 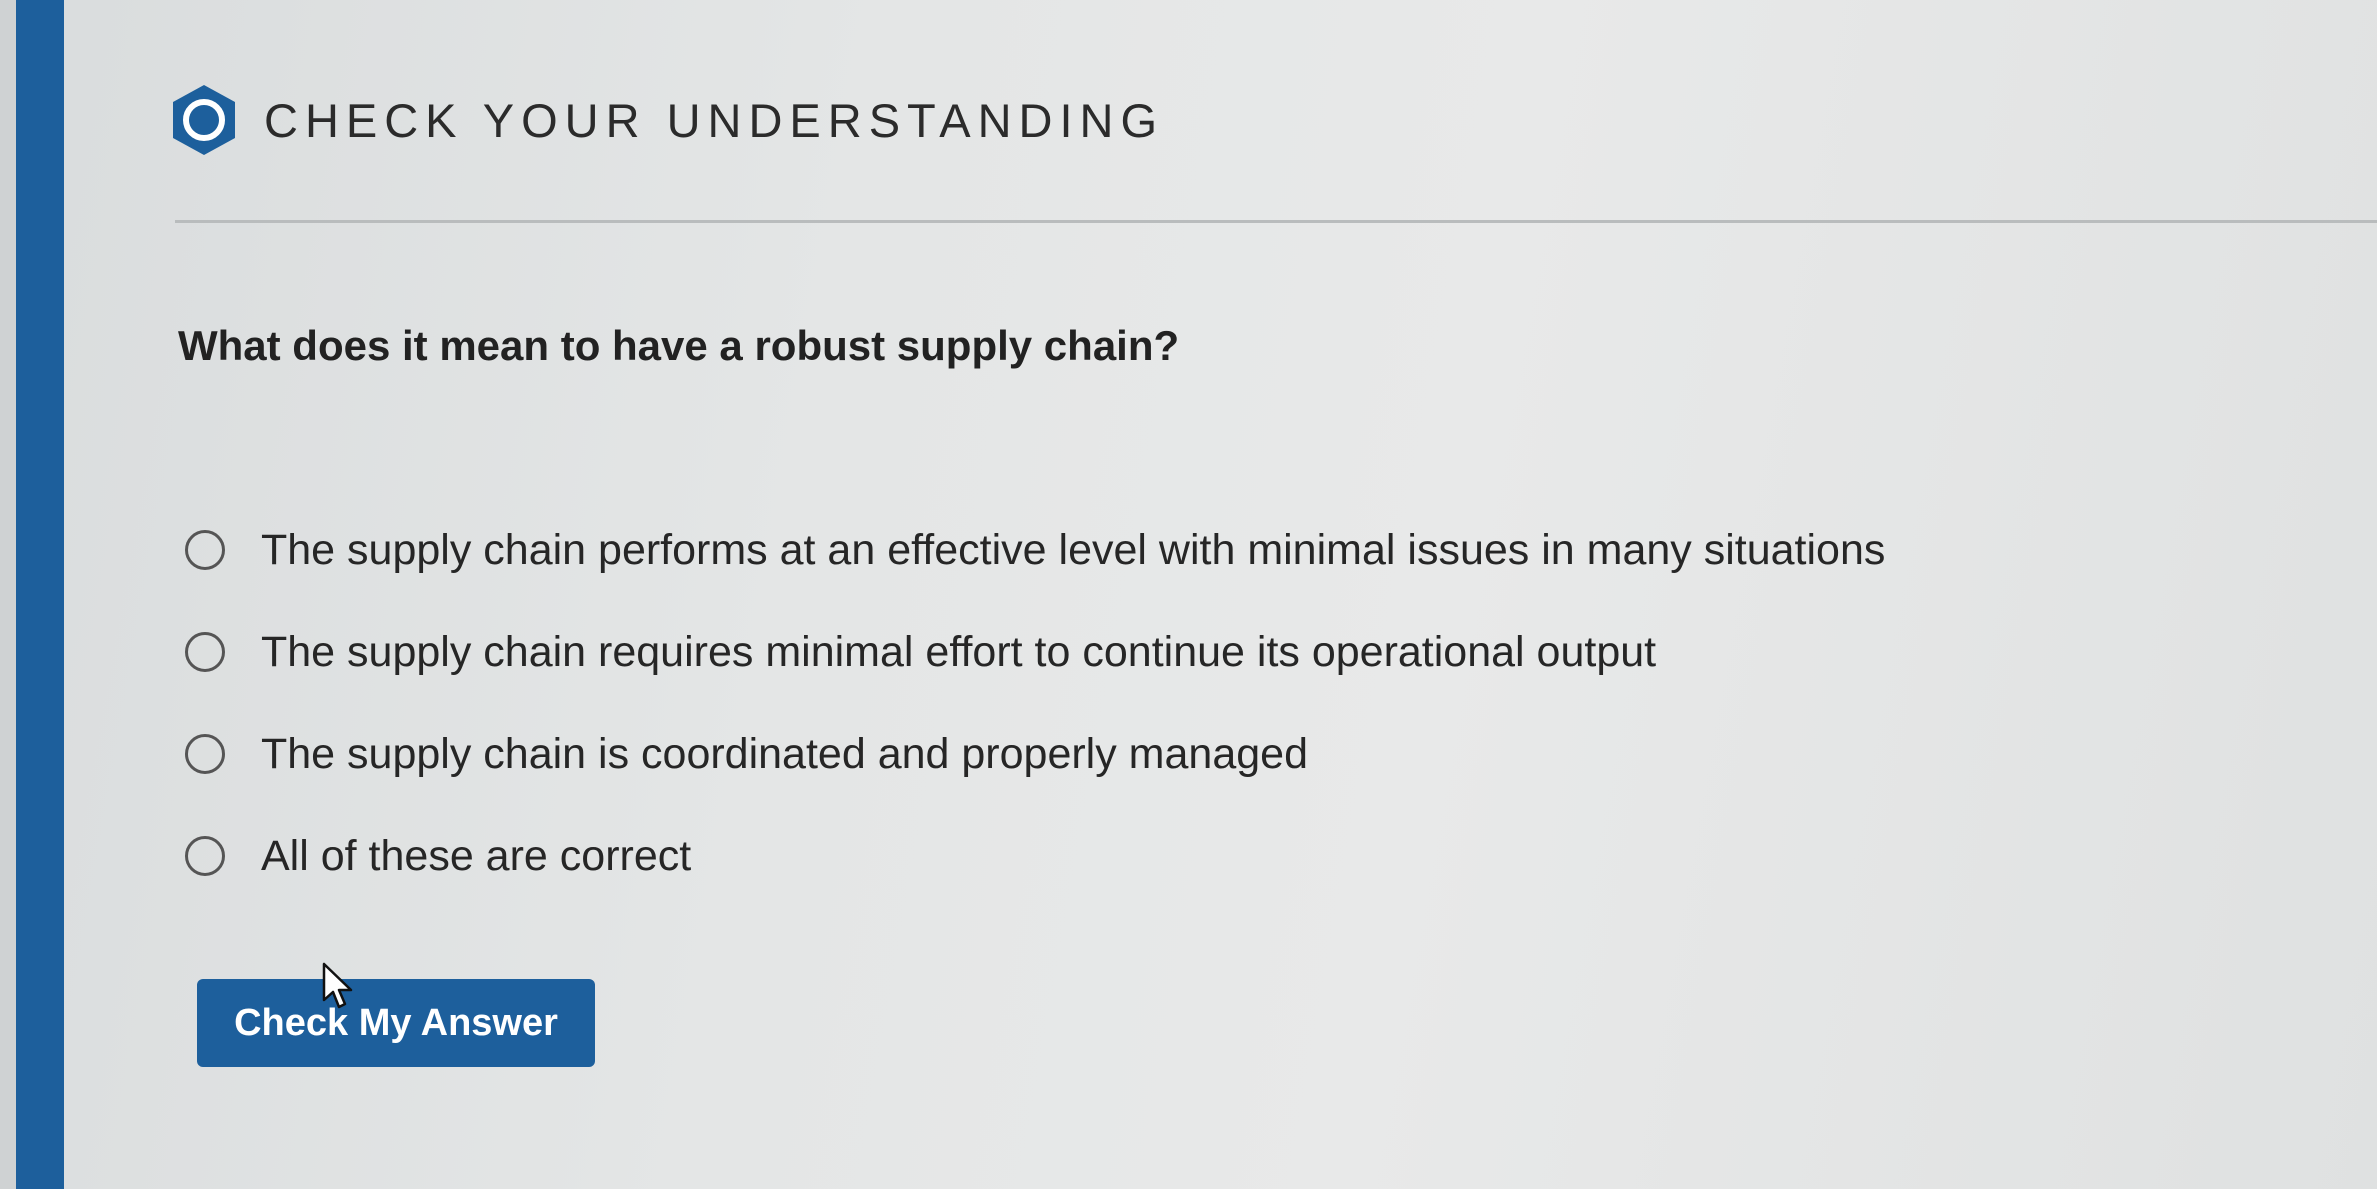 I want to click on mouse-cursor-icon, so click(x=337, y=985).